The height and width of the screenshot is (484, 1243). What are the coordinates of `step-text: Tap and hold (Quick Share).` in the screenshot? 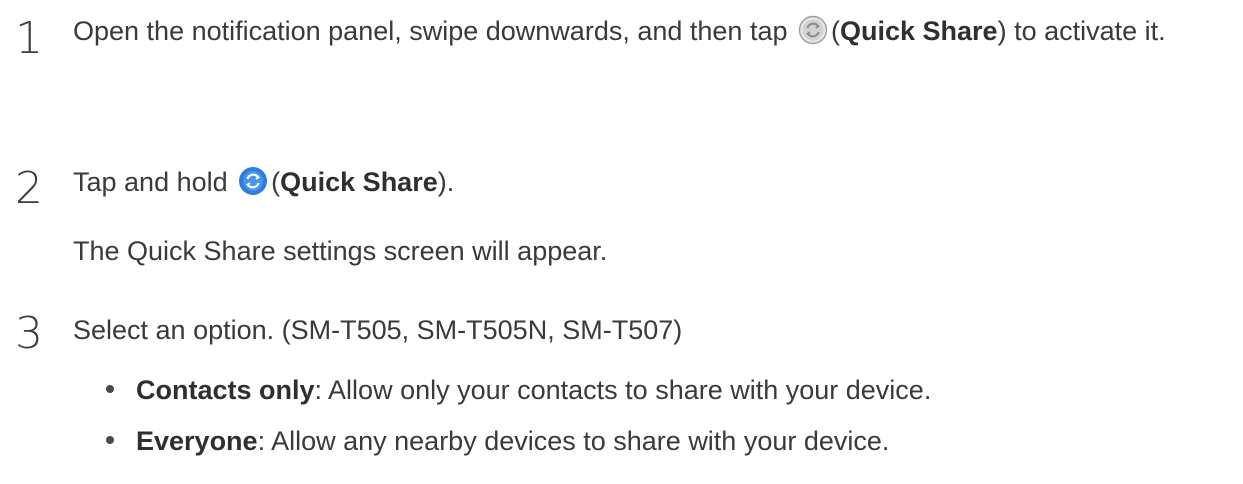 It's located at (653, 182).